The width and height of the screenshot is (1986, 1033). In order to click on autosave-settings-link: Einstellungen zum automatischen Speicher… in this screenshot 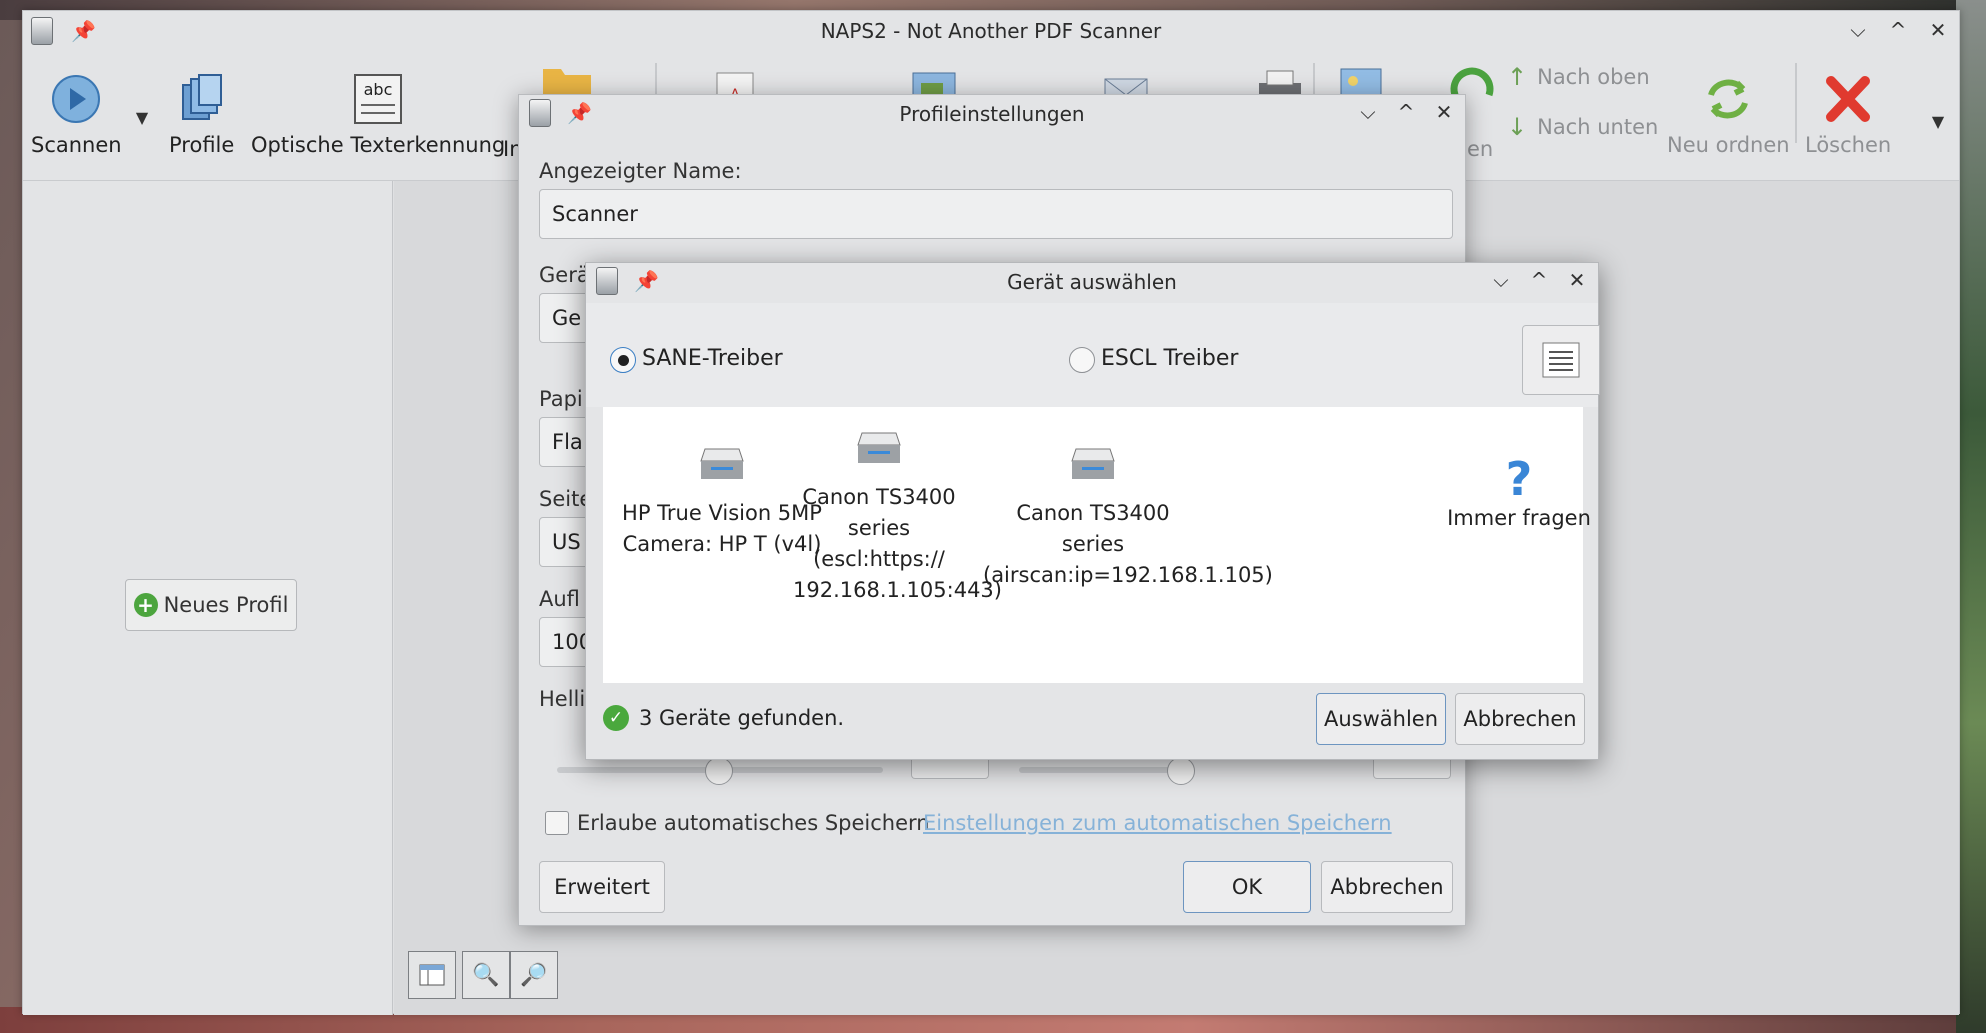, I will do `click(1157, 823)`.